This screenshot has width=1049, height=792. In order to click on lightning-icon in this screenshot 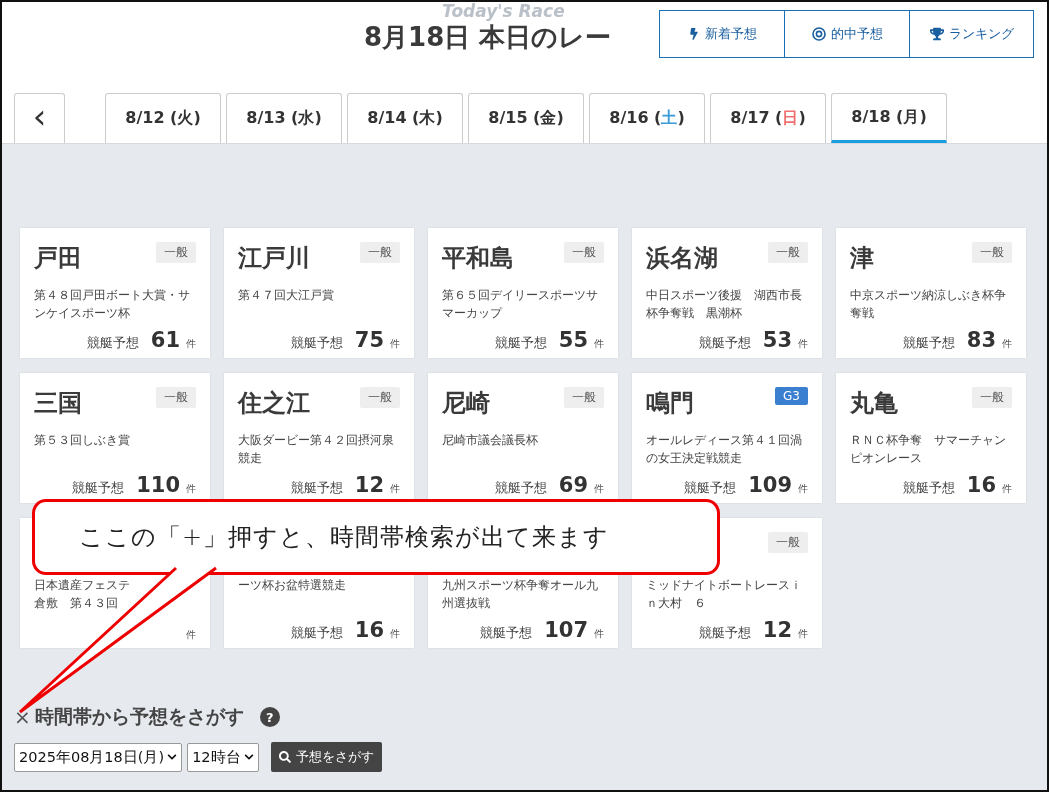, I will do `click(693, 34)`.